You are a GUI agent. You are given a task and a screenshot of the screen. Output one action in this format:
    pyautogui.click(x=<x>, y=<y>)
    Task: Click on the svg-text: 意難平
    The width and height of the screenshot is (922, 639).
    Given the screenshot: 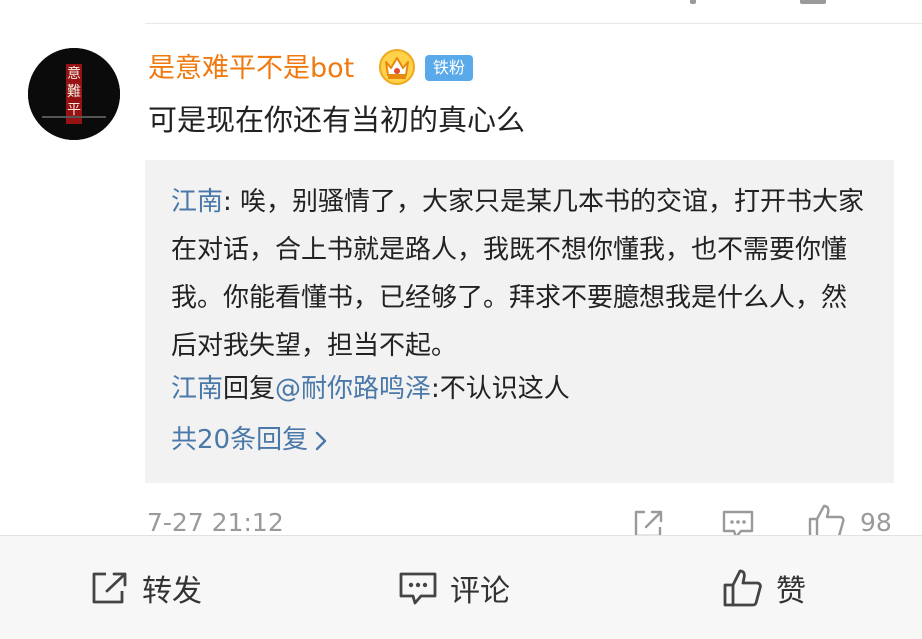 What is the action you would take?
    pyautogui.click(x=74, y=91)
    